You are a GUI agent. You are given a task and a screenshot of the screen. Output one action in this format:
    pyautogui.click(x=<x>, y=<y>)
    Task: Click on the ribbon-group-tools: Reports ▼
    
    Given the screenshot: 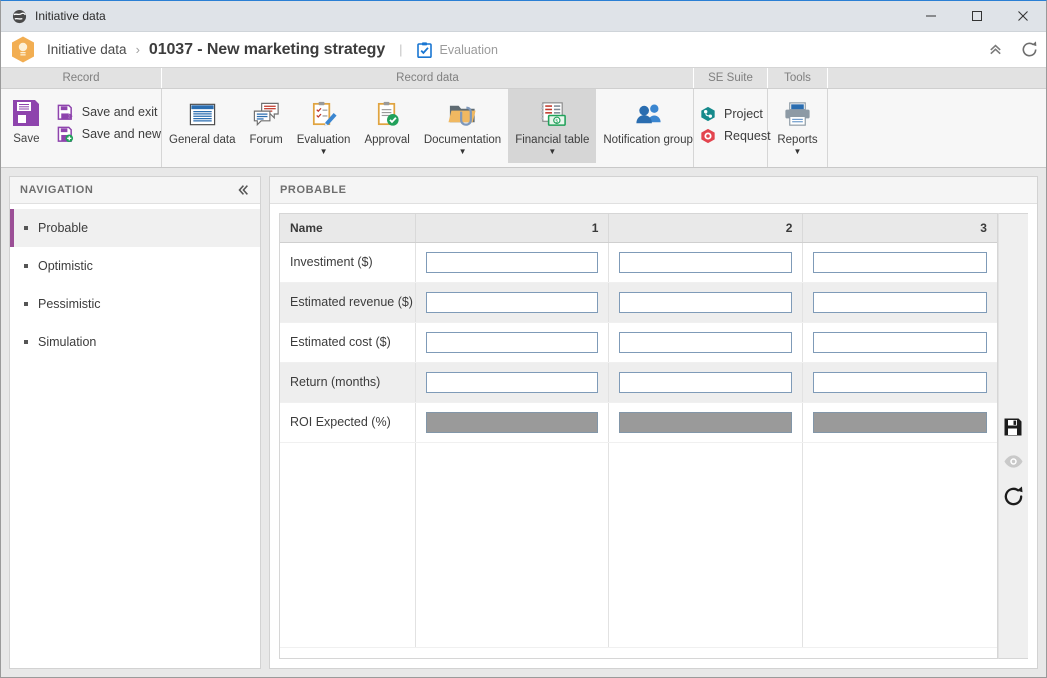 What is the action you would take?
    pyautogui.click(x=798, y=128)
    